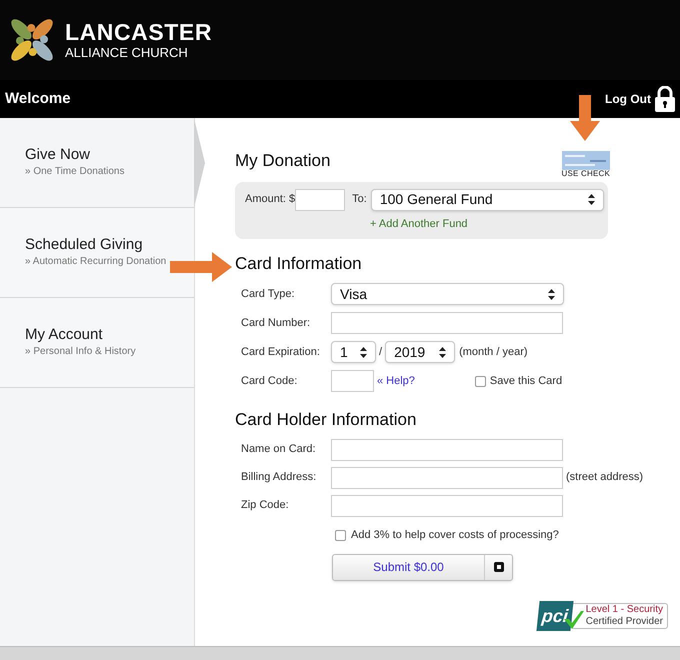  What do you see at coordinates (127, 52) in the screenshot?
I see `logo-subtitle: ALLIANCE CHURCH` at bounding box center [127, 52].